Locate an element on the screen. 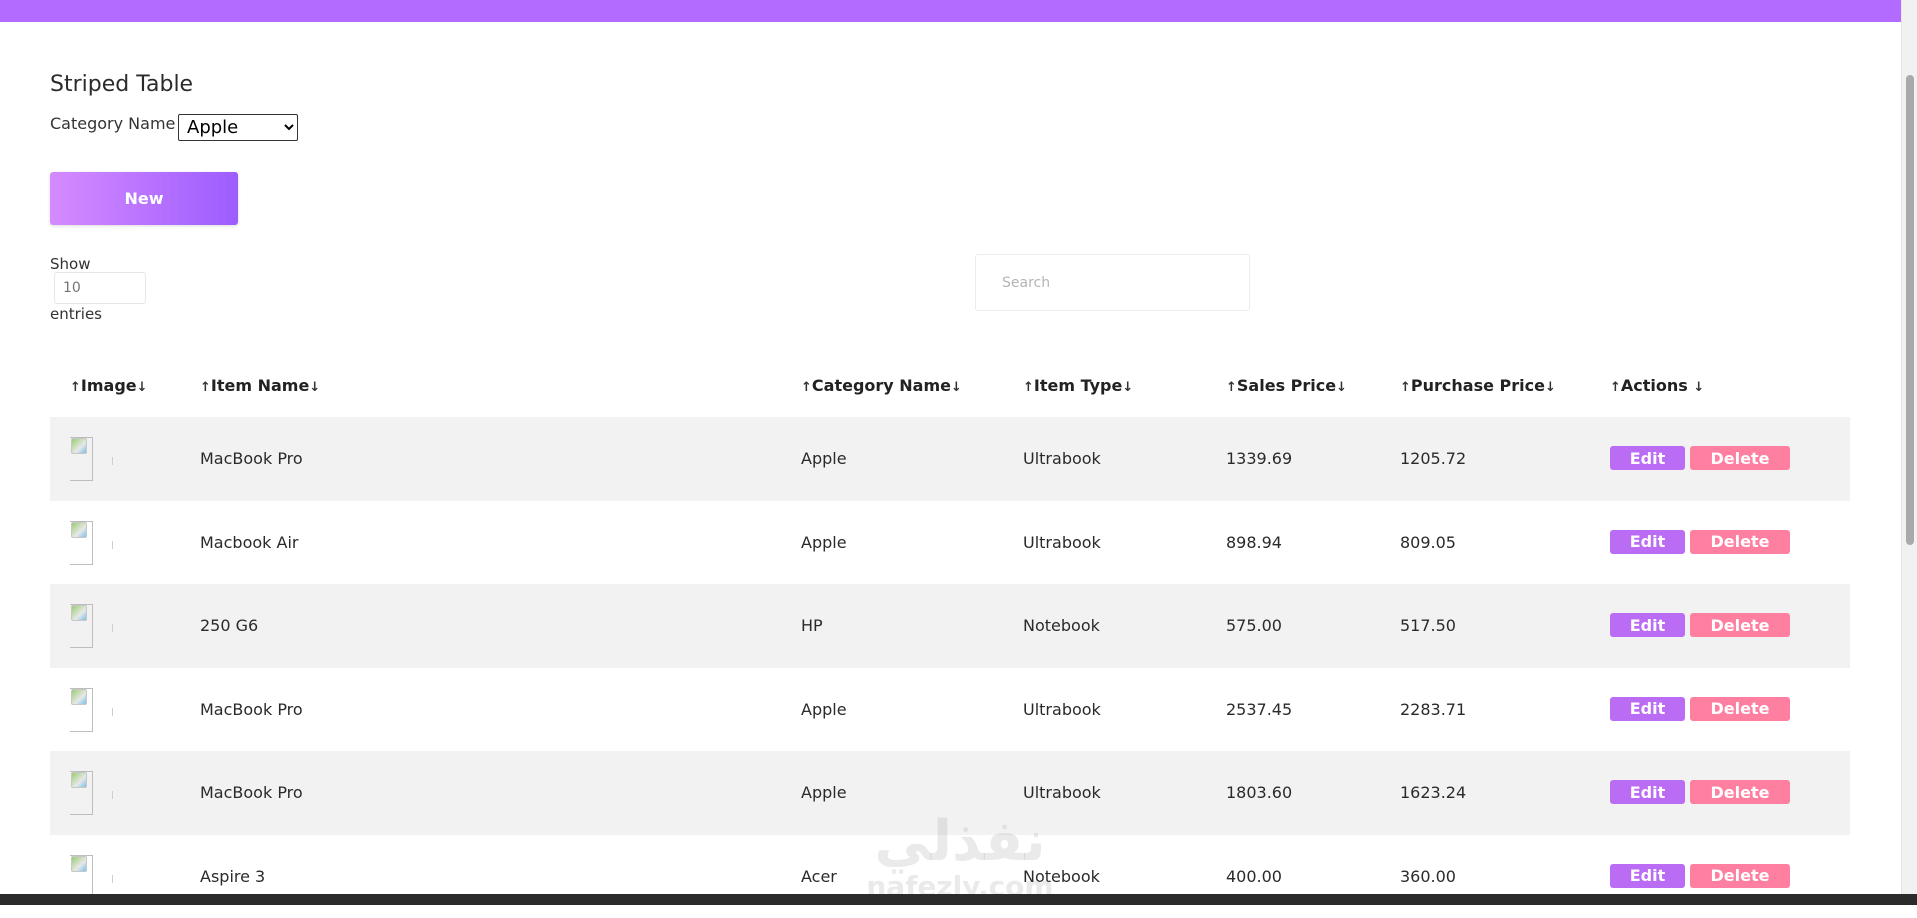 The image size is (1917, 918). column-header-item-name: ↑Item Name↓ is located at coordinates (260, 386).